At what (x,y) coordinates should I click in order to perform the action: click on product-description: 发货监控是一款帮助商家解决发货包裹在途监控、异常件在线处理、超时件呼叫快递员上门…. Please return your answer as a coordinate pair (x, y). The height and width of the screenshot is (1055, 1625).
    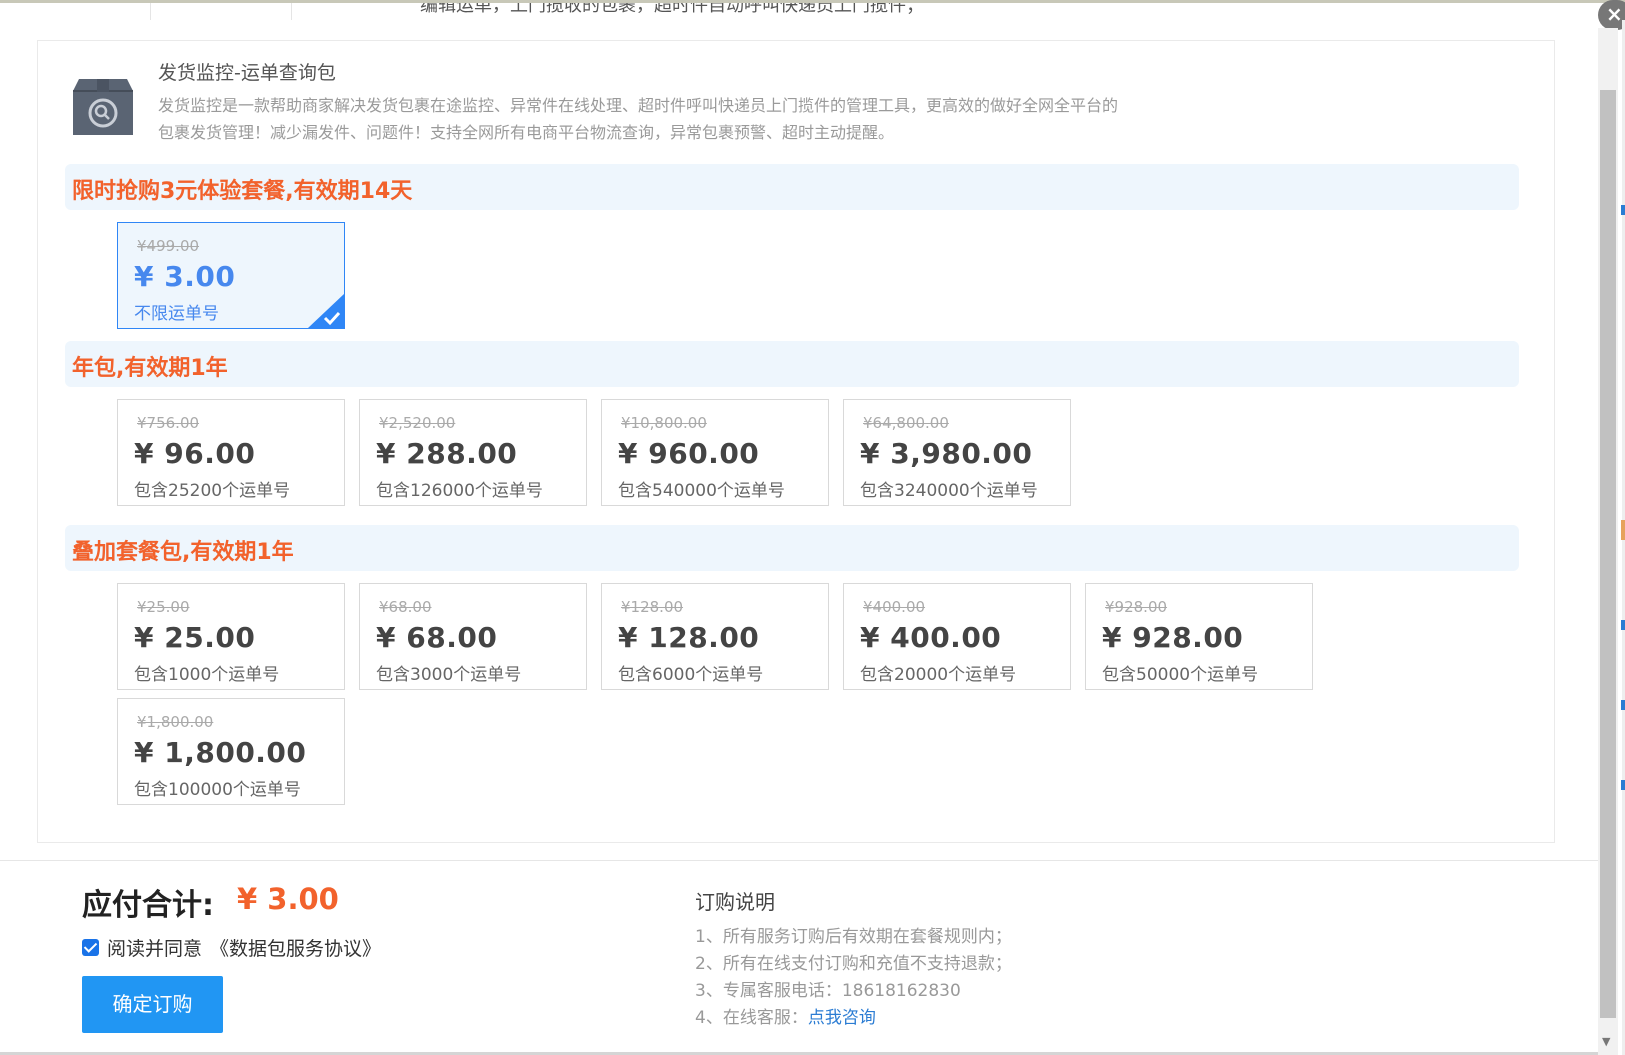
    Looking at the image, I should click on (638, 119).